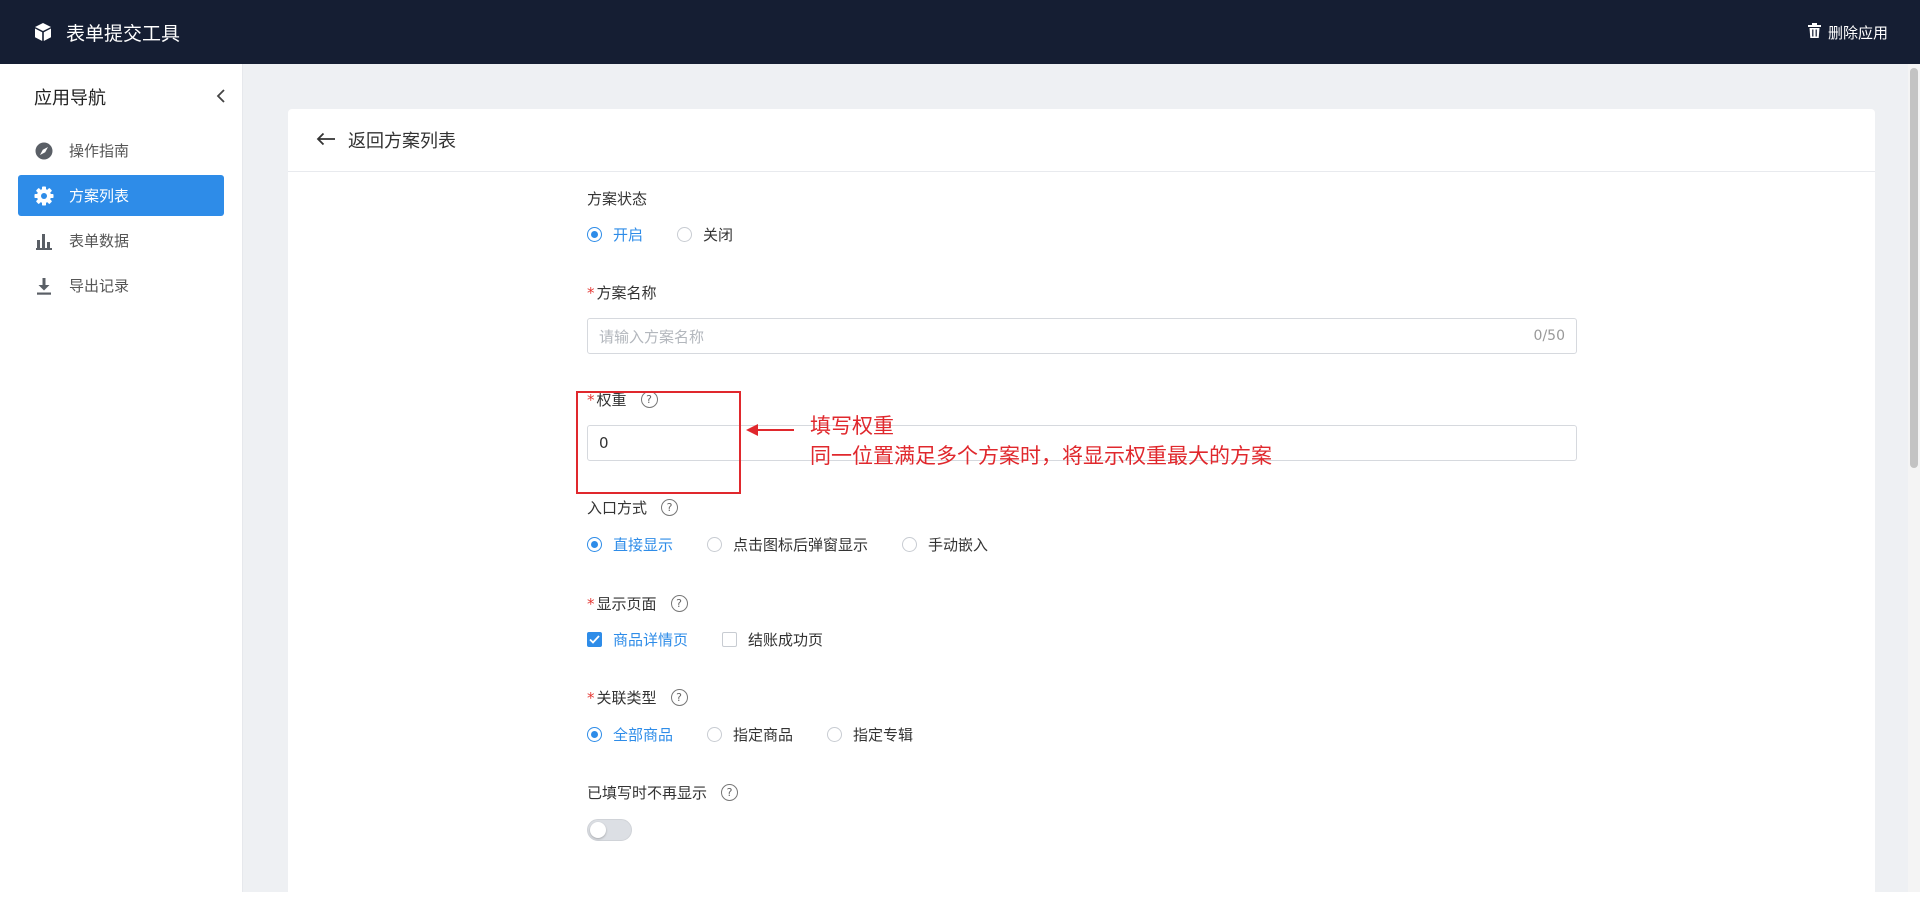  What do you see at coordinates (1082, 336) in the screenshot?
I see `plan-name-input: 请输入方案名称 0/50` at bounding box center [1082, 336].